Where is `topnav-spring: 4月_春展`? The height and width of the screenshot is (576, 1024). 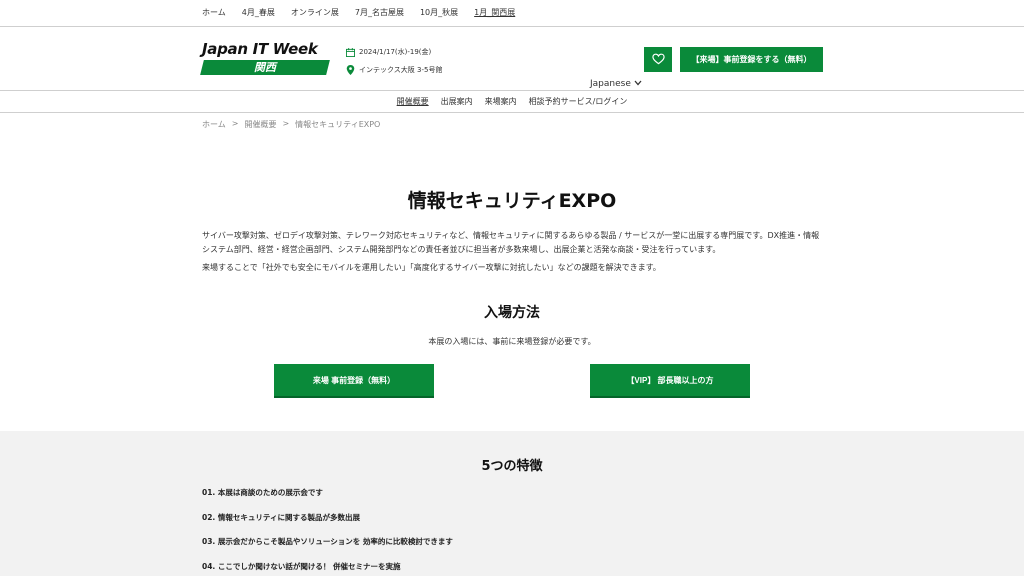 topnav-spring: 4月_春展 is located at coordinates (258, 13).